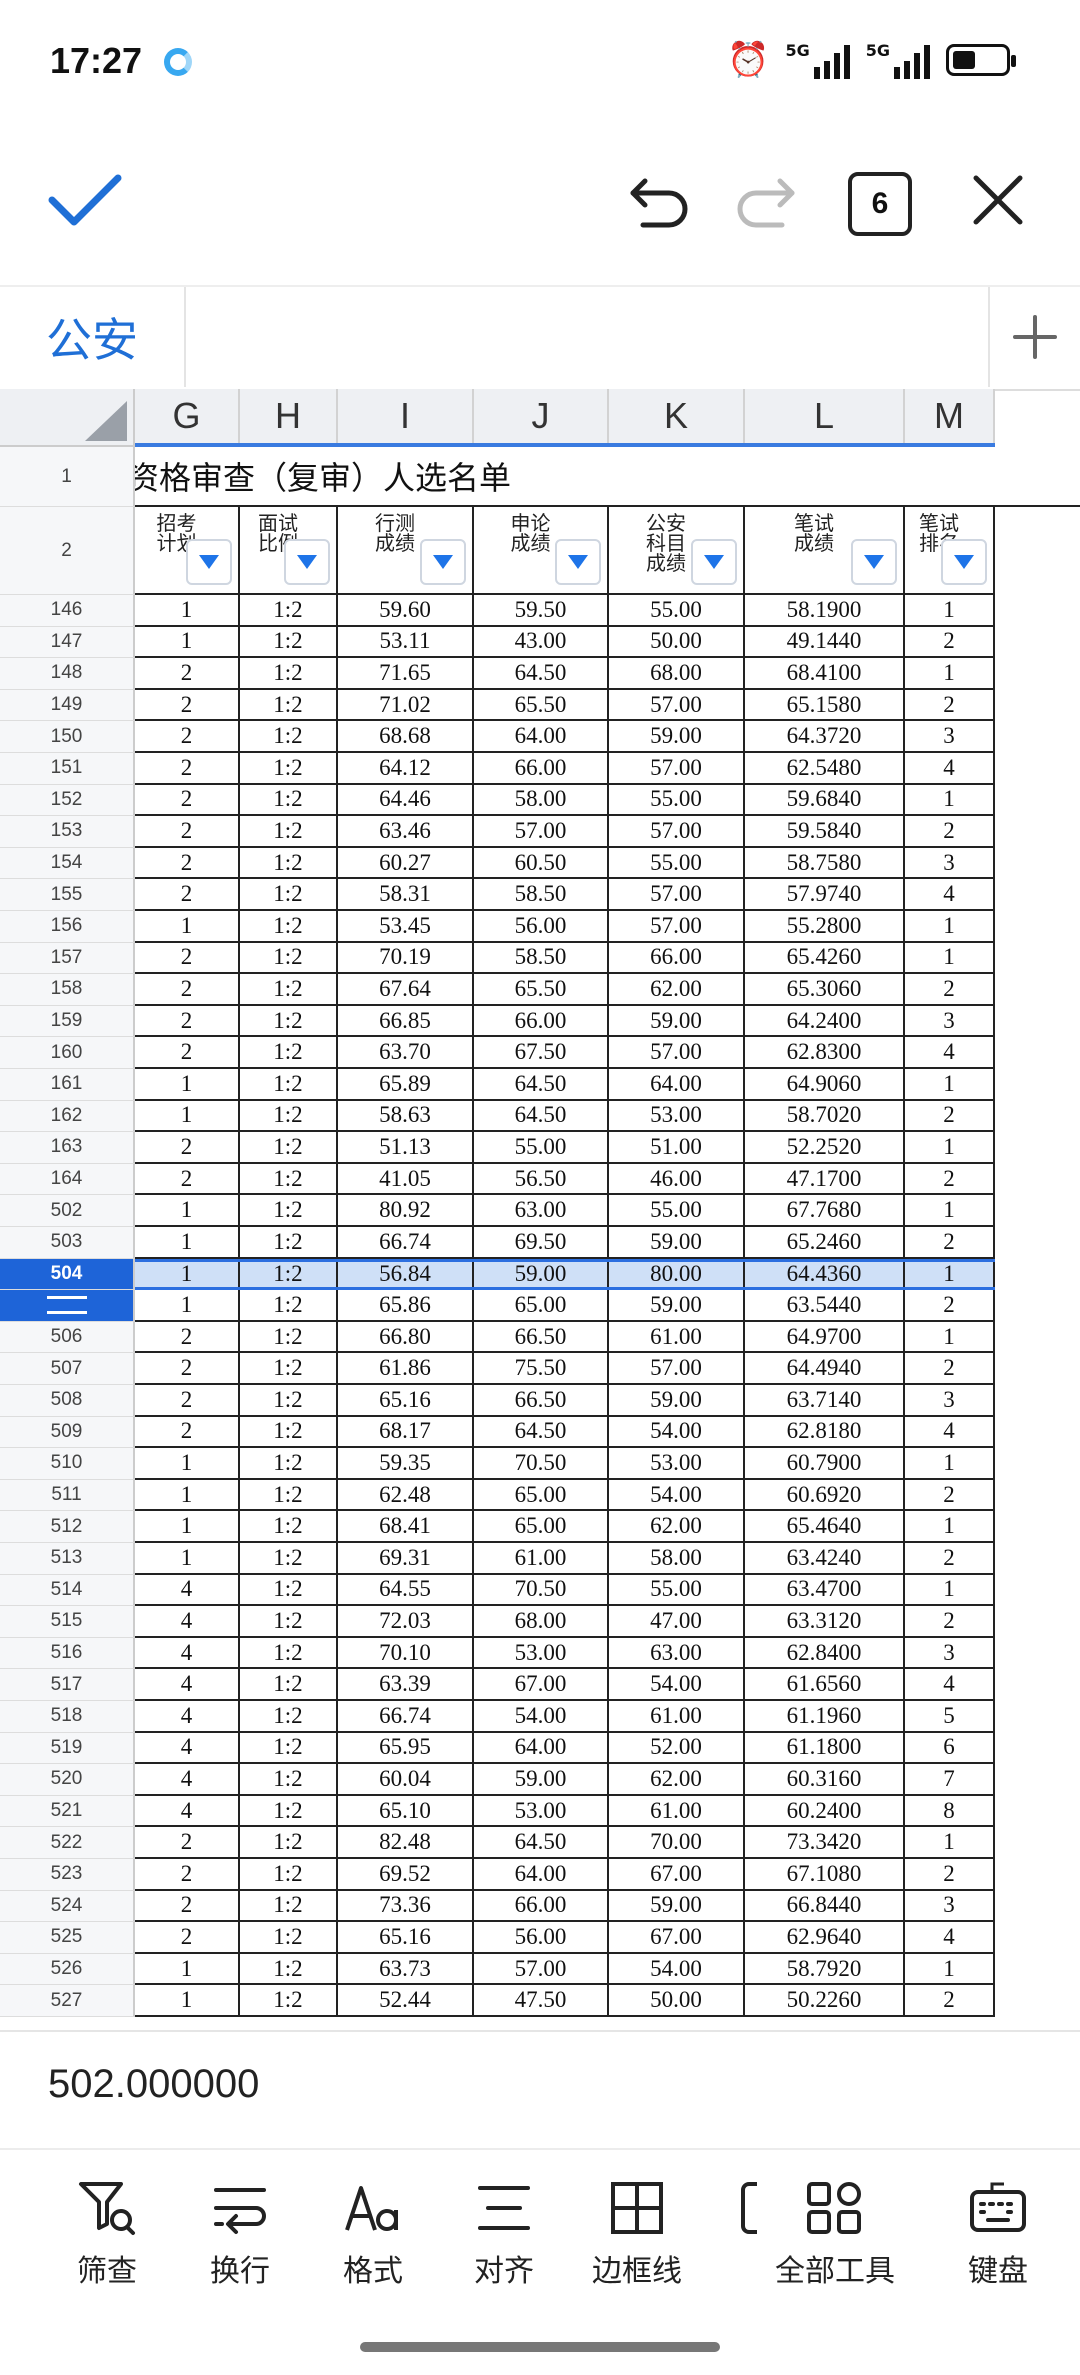 This screenshot has height=2375, width=1080. What do you see at coordinates (67, 769) in the screenshot?
I see `row-number: 151` at bounding box center [67, 769].